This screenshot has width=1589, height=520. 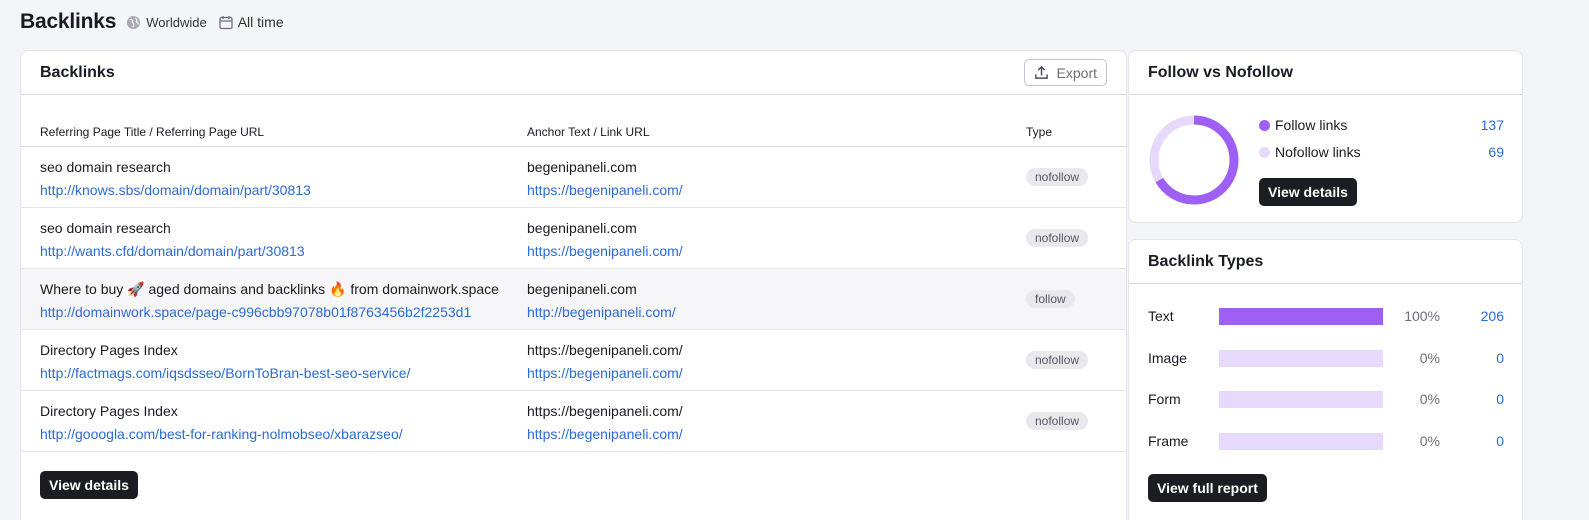 I want to click on type-badge: follow, so click(x=1050, y=299).